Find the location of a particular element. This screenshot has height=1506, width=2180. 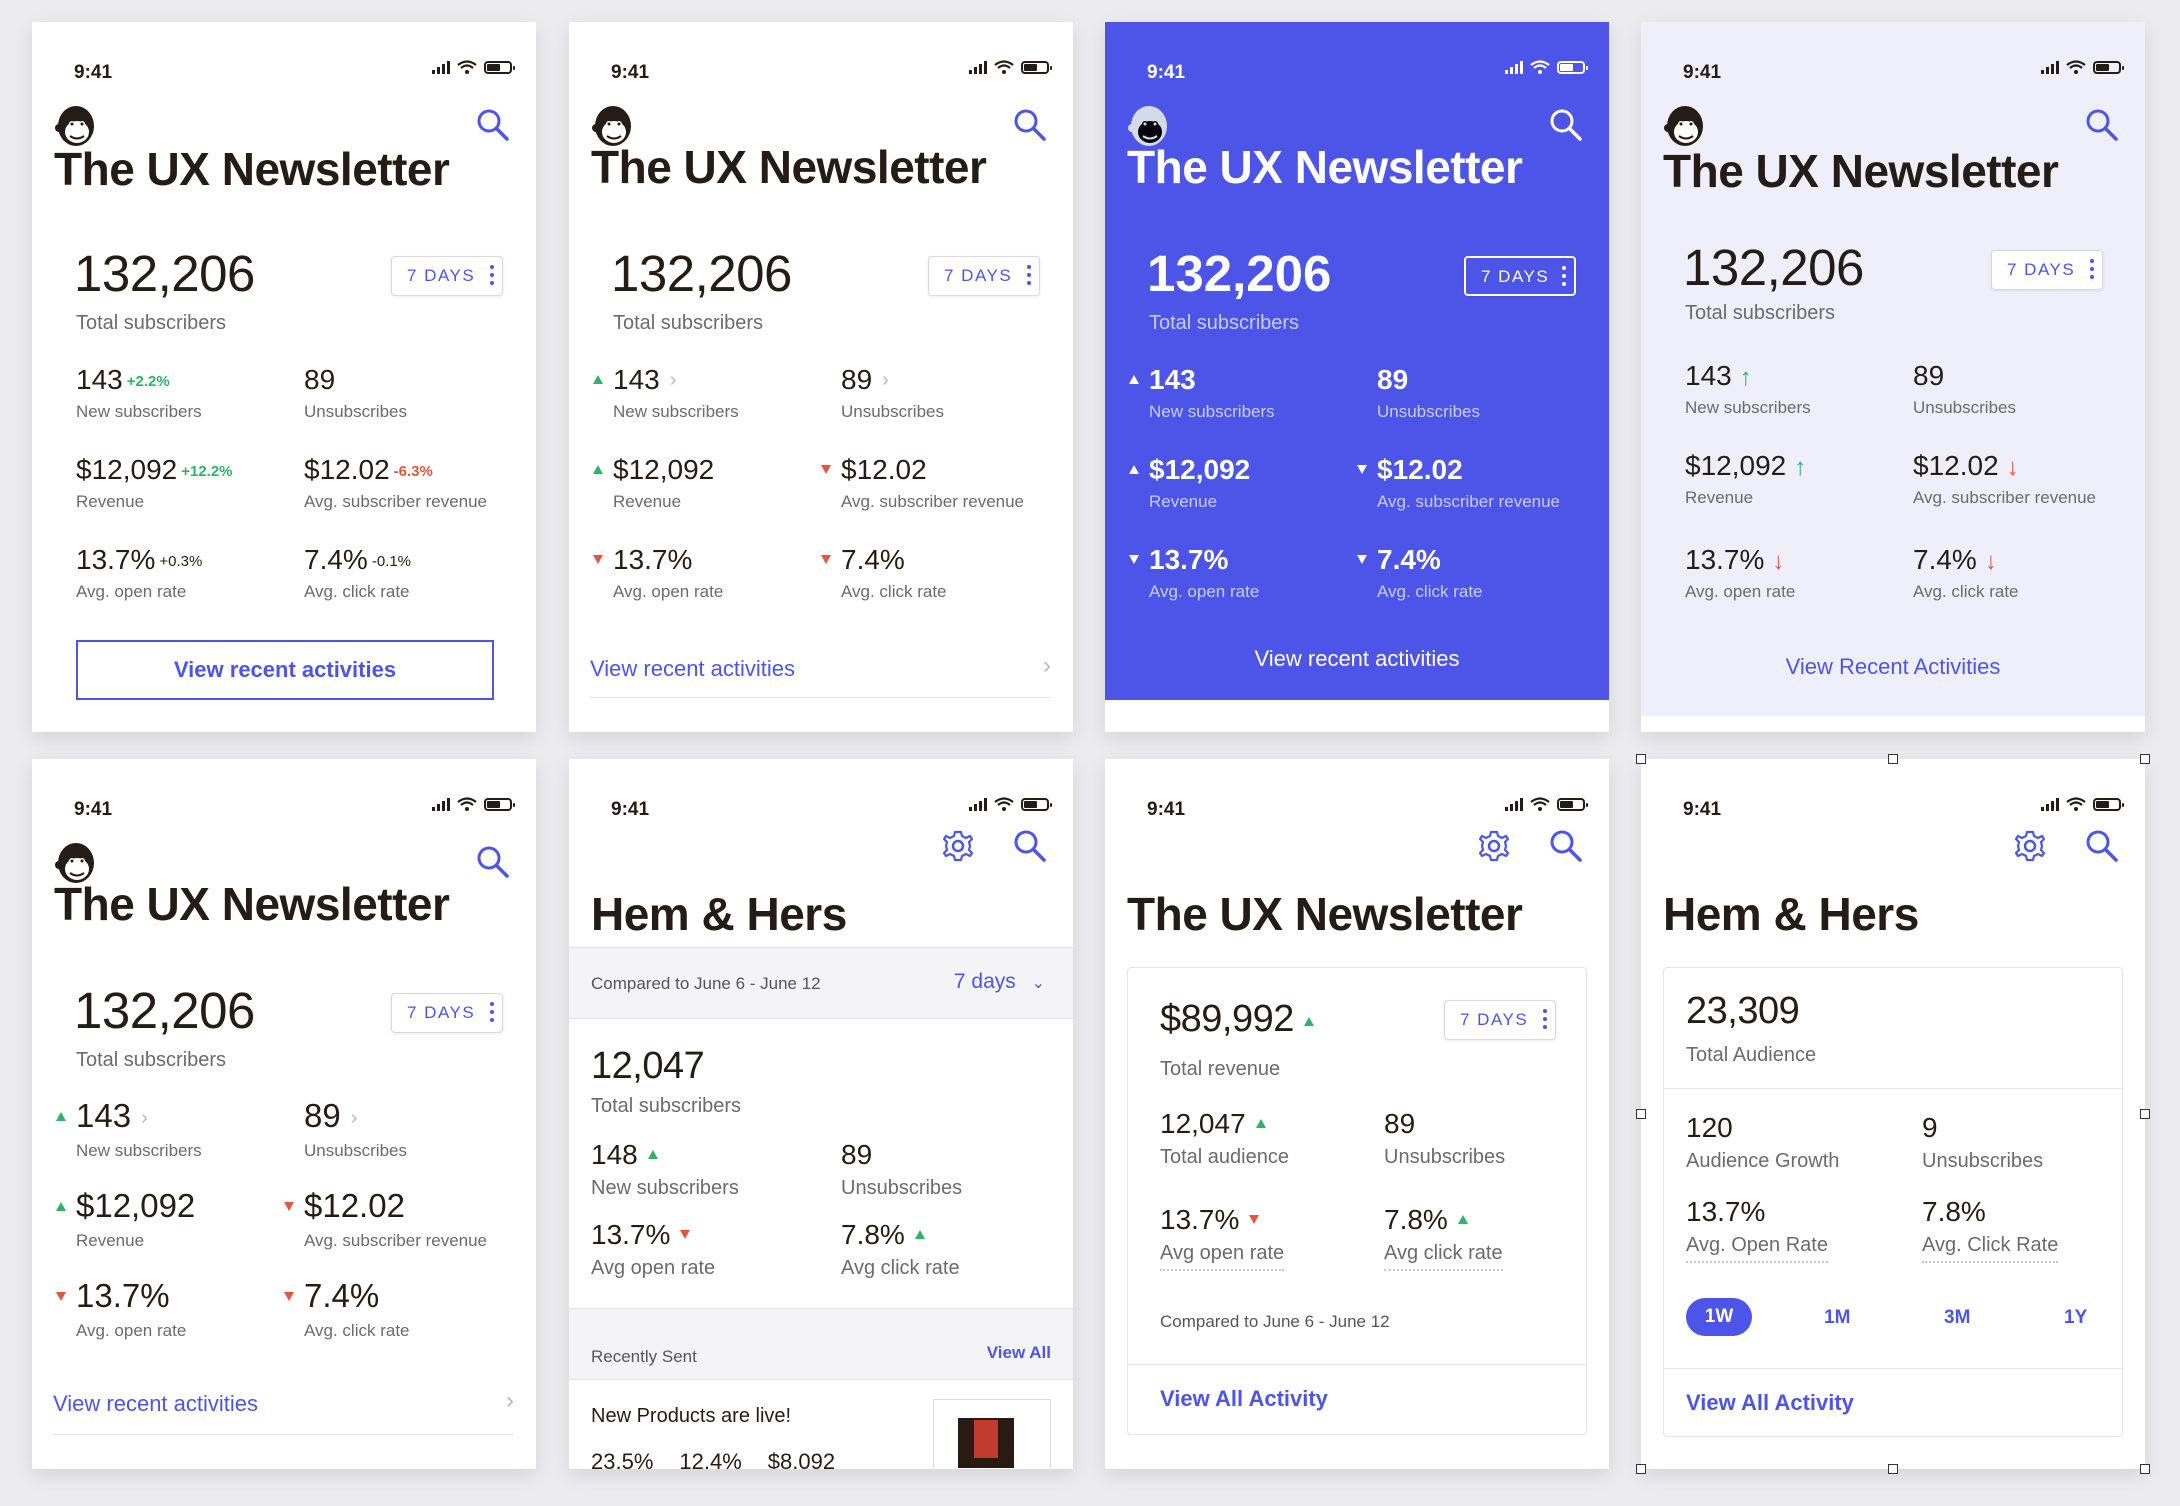

unsubscribes-label: Unsubscribes is located at coordinates (355, 411).